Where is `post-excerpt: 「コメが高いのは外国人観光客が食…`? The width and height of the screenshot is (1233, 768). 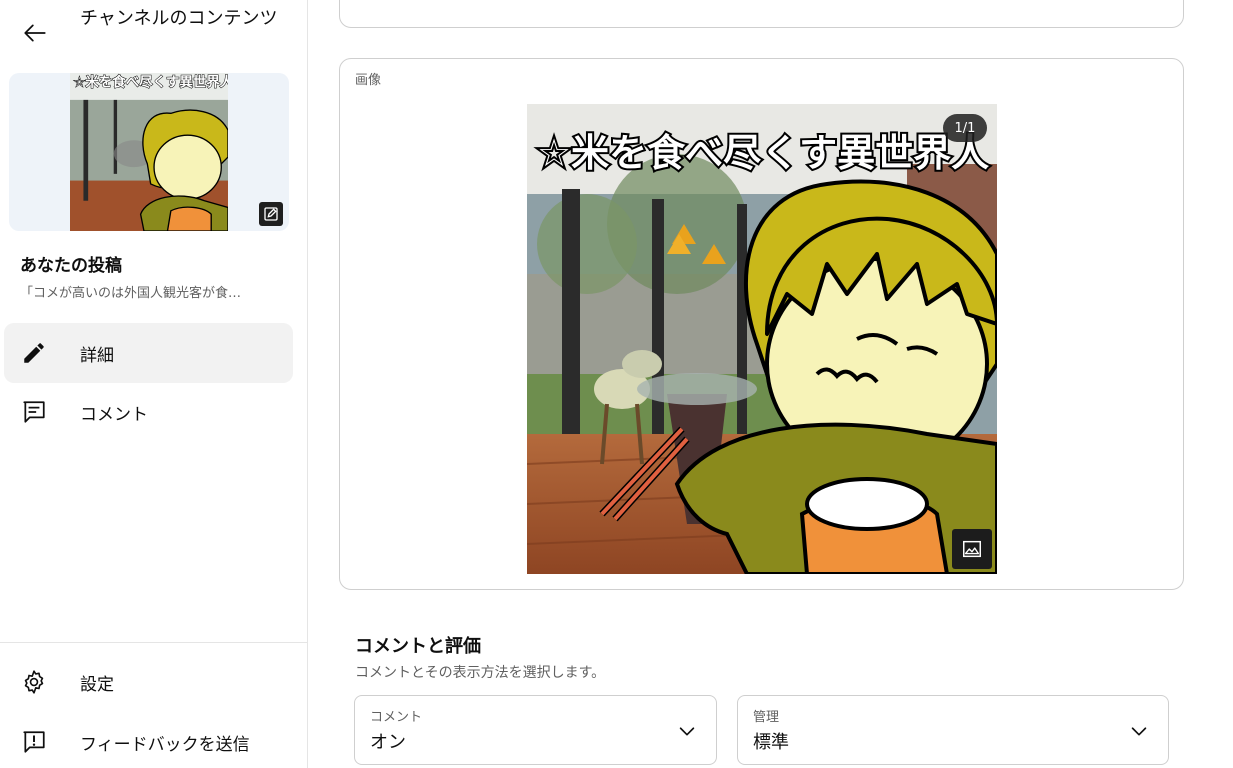 post-excerpt: 「コメが高いのは外国人観光客が食… is located at coordinates (131, 293).